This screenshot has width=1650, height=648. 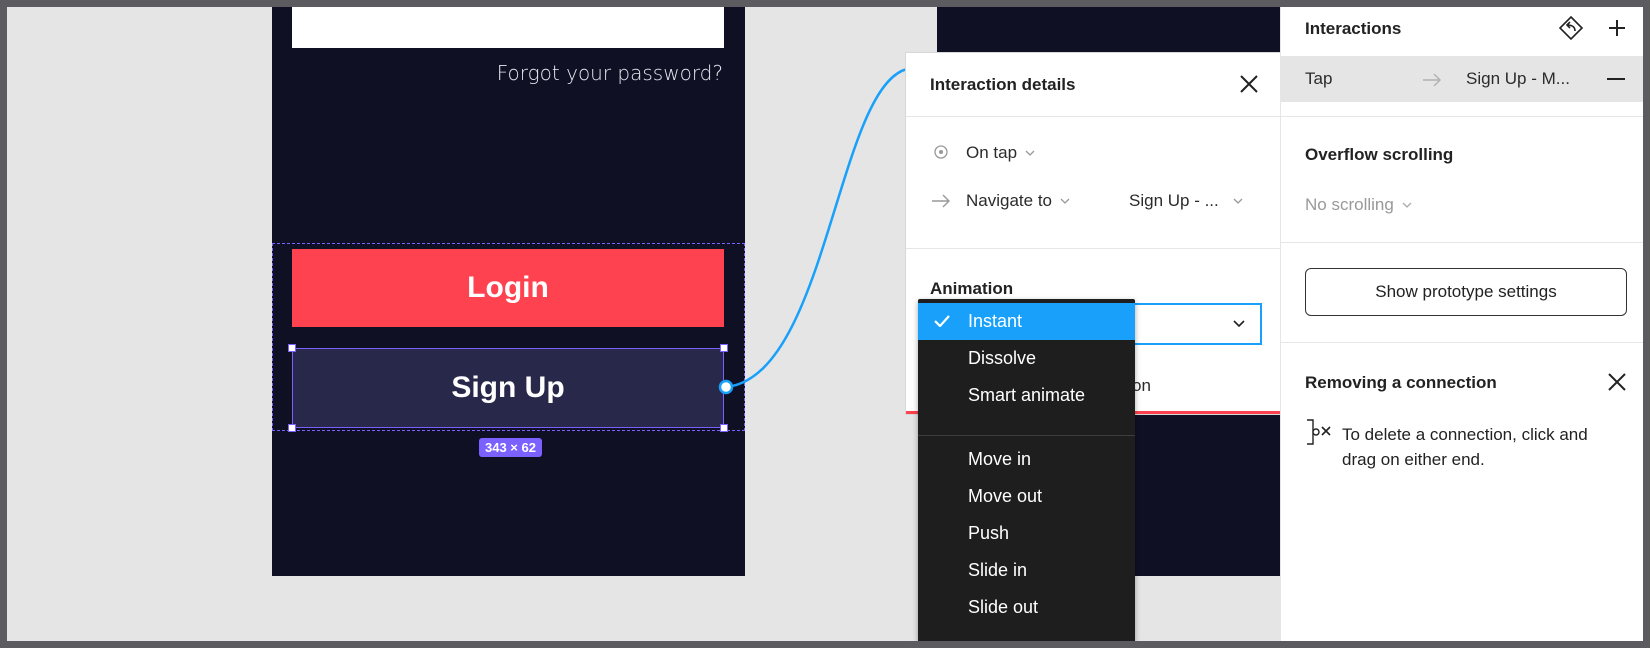 I want to click on dropdown-divider, so click(x=1026, y=435).